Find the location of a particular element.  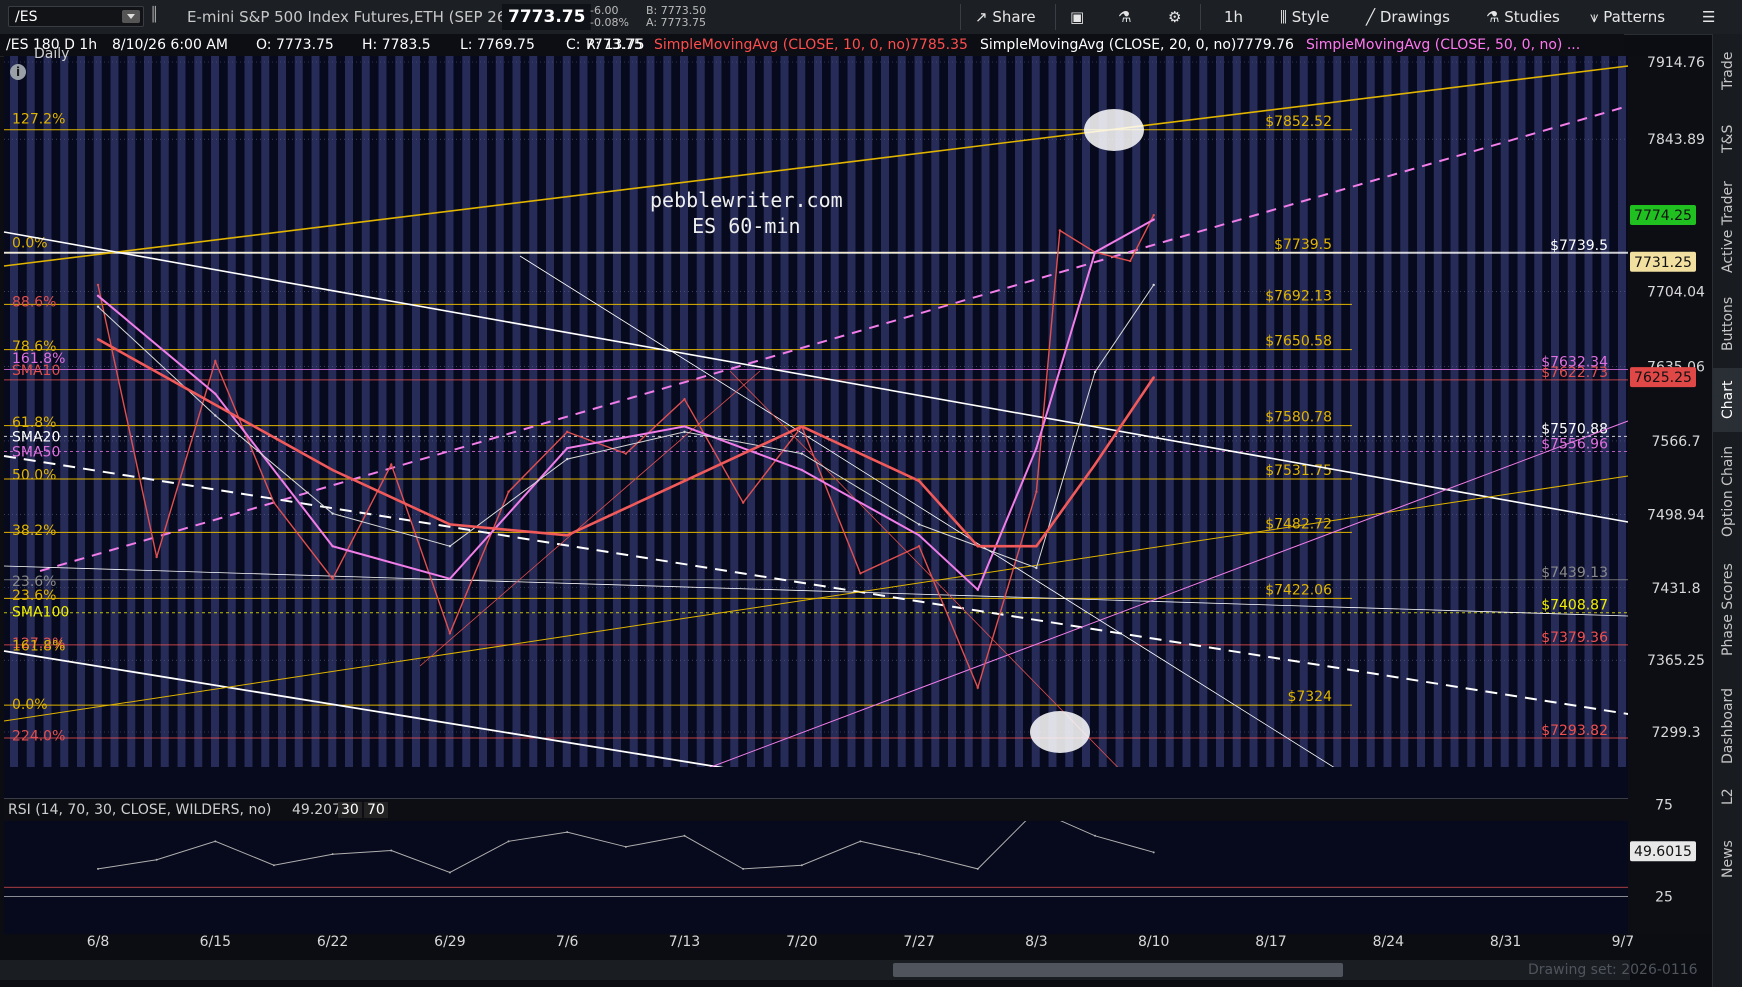

sidebar-tab-trade: Trade is located at coordinates (1727, 71).